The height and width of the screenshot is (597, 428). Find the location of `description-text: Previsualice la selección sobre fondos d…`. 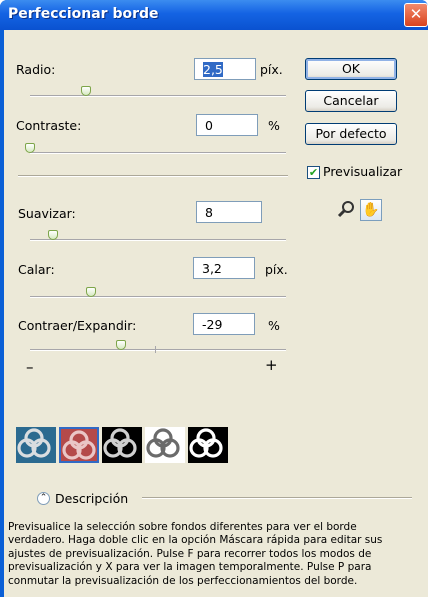

description-text: Previsualice la selección sobre fondos d… is located at coordinates (195, 554).